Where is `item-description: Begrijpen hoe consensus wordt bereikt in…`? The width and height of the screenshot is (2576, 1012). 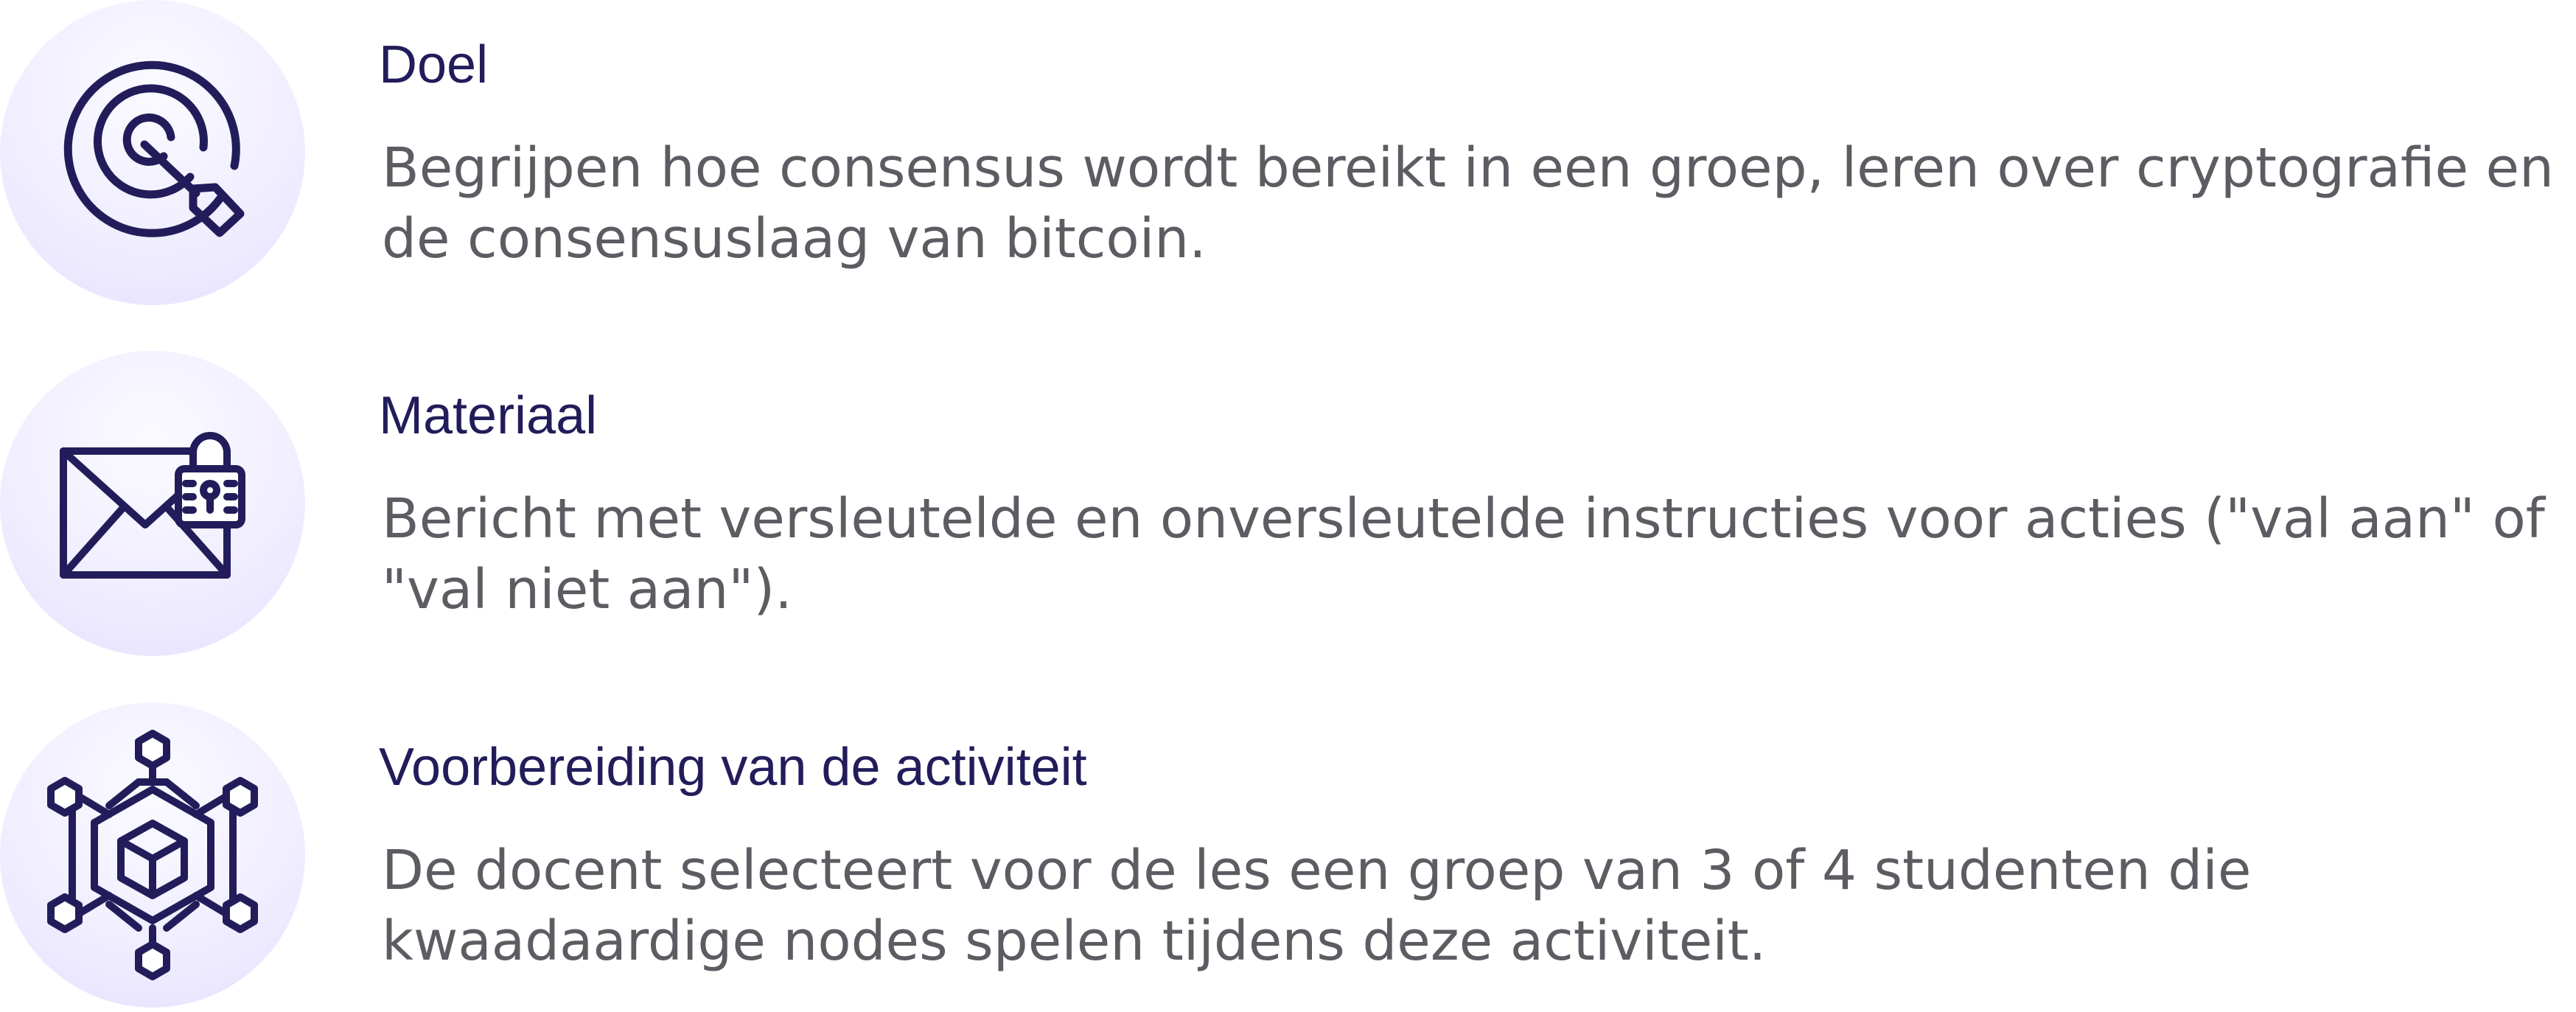 item-description: Begrijpen hoe consensus wordt bereikt in… is located at coordinates (1468, 203).